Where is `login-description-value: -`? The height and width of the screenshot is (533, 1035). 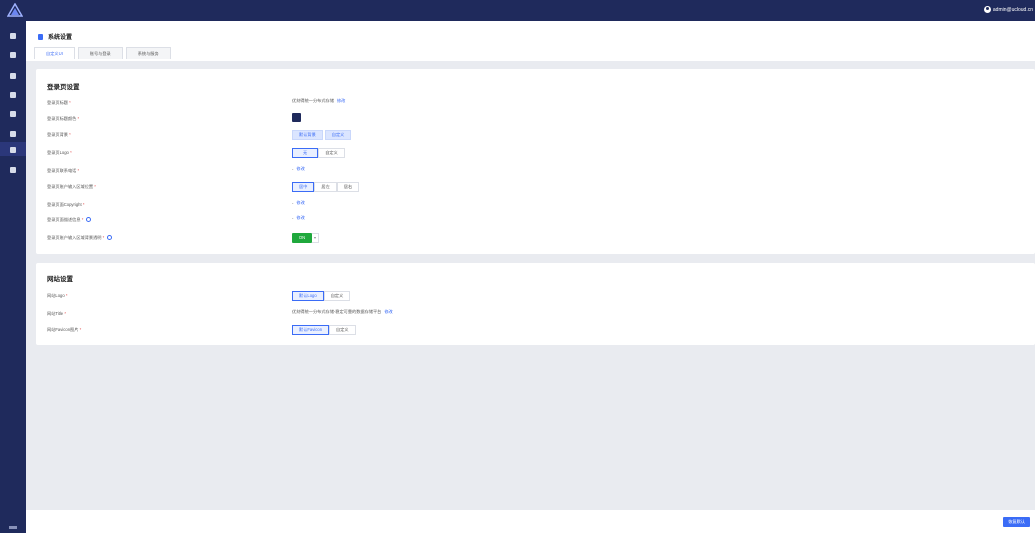
login-description-value: - is located at coordinates (293, 218).